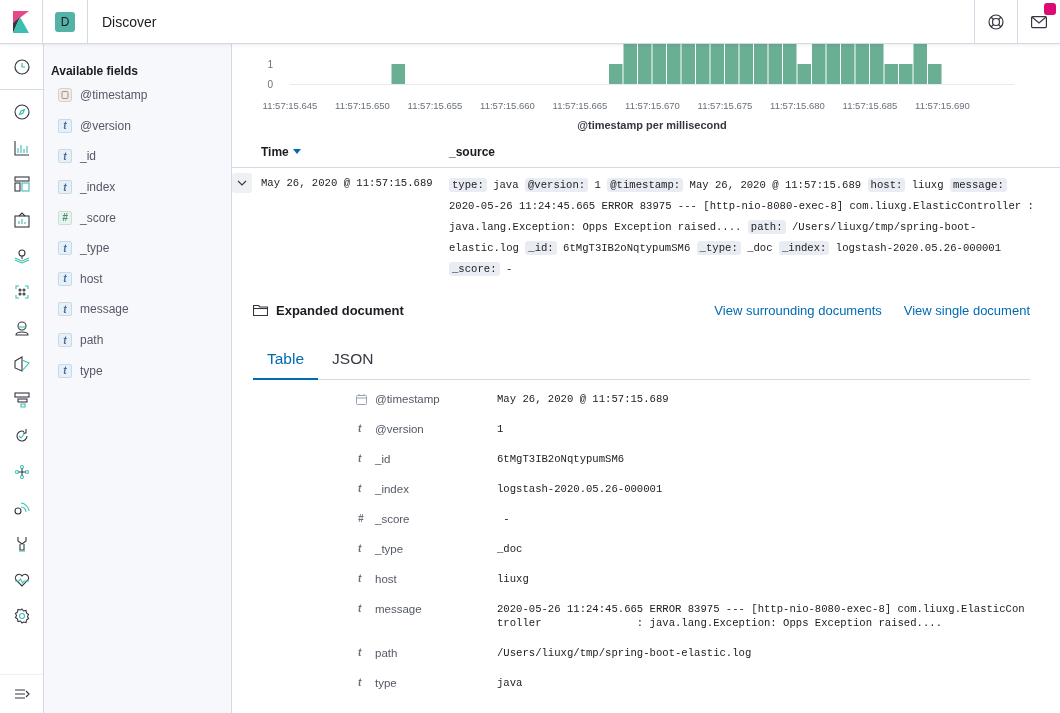 This screenshot has height=713, width=1060. What do you see at coordinates (21, 21) in the screenshot?
I see `logo-icon` at bounding box center [21, 21].